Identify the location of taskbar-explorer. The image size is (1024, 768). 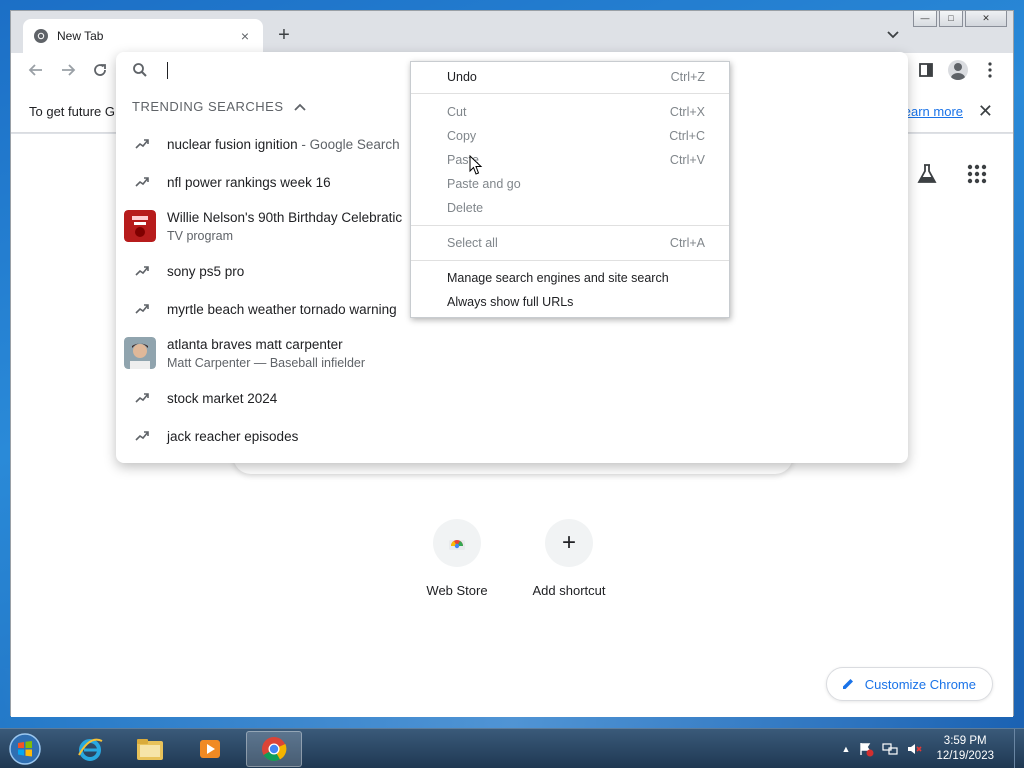
(150, 749).